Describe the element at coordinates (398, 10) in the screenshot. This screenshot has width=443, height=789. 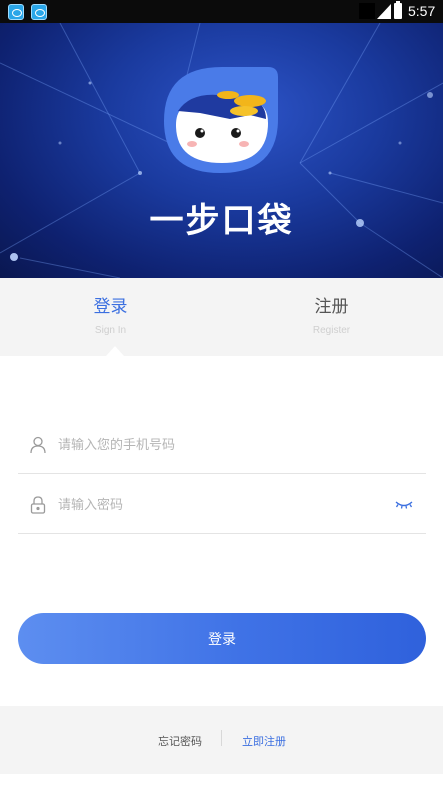
I see `battery-icon` at that location.